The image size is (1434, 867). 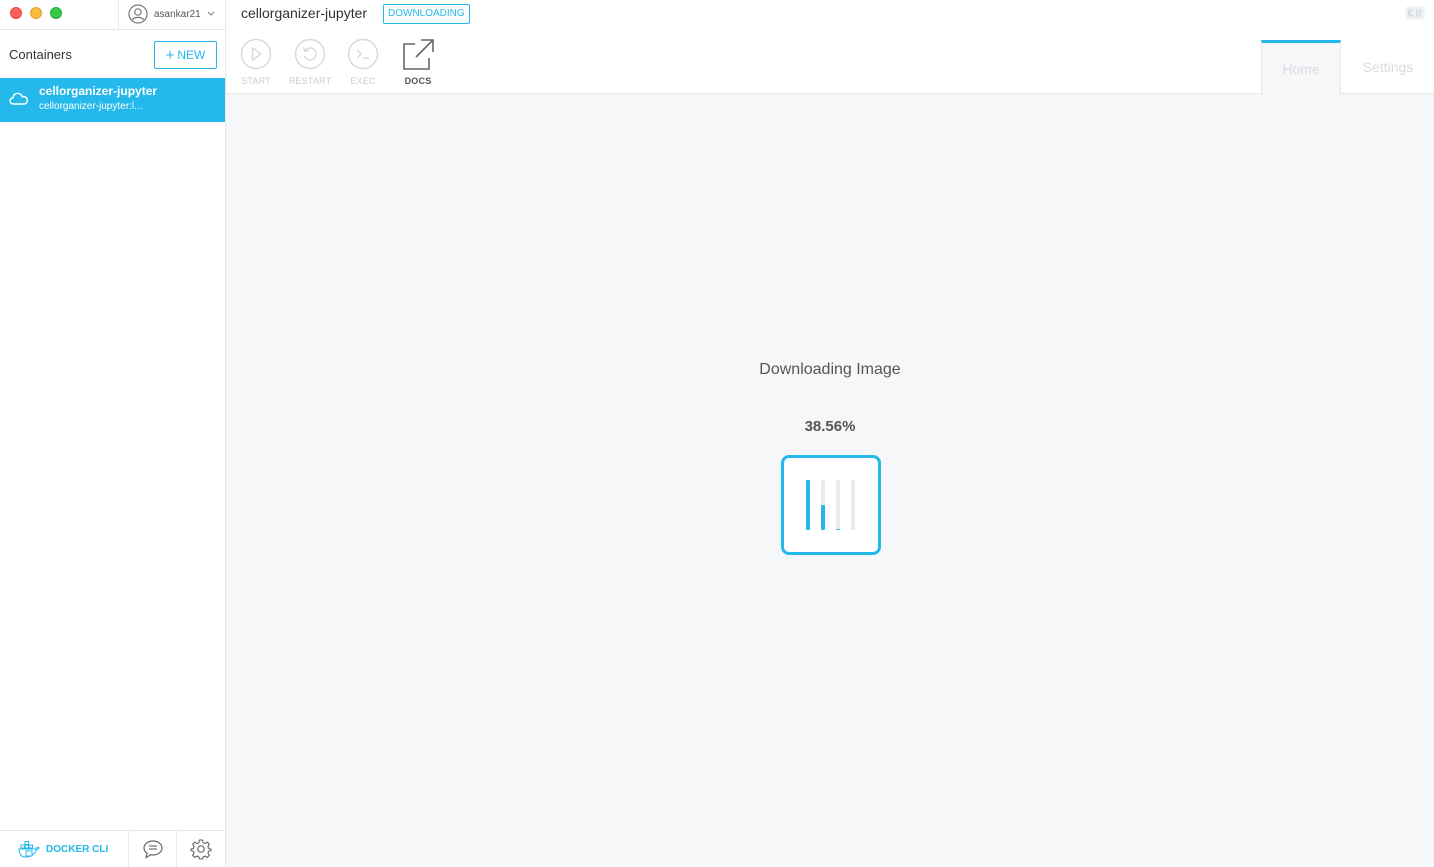 I want to click on container-name: cellorganizer-jupyter, so click(x=98, y=91).